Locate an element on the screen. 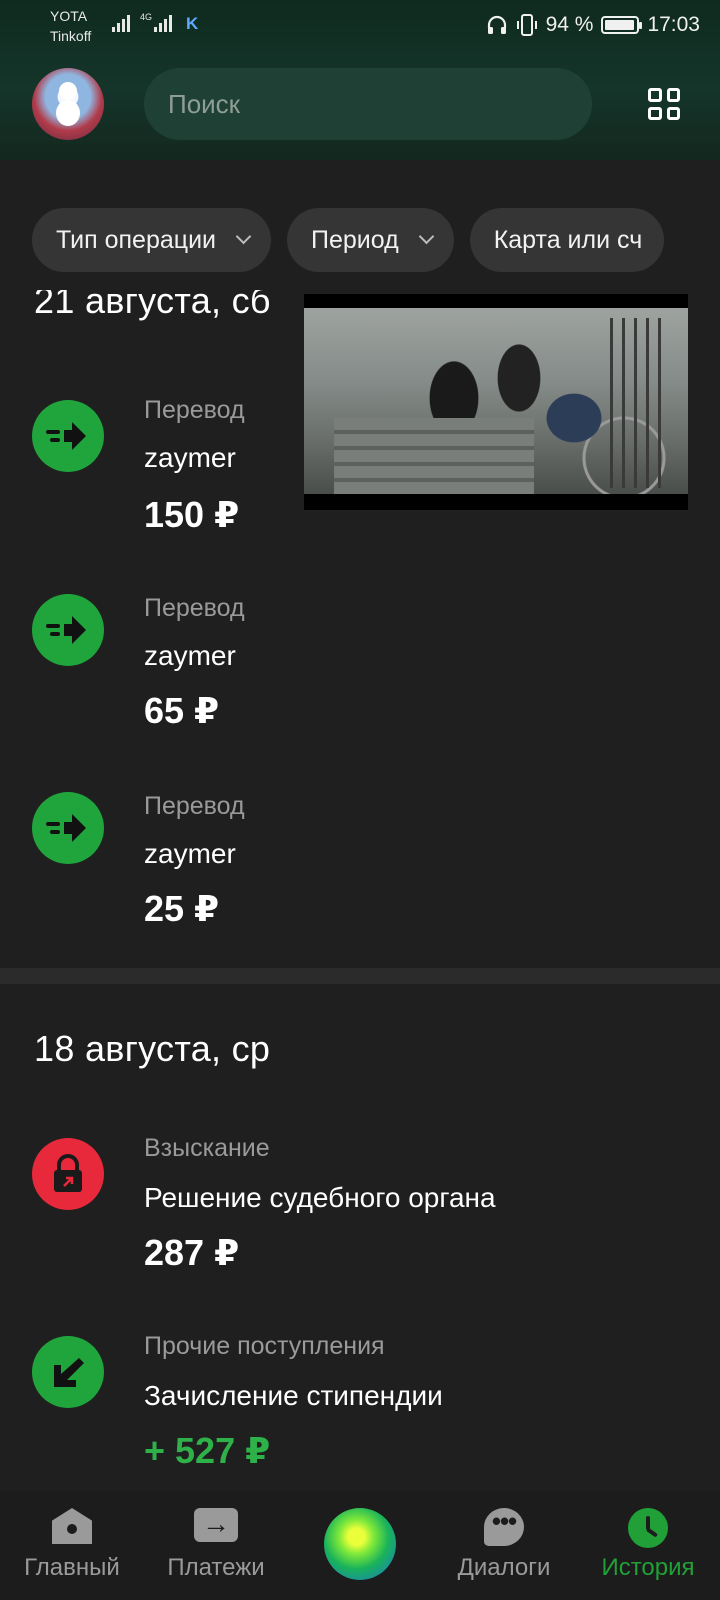  vibrate-icon is located at coordinates (526, 25).